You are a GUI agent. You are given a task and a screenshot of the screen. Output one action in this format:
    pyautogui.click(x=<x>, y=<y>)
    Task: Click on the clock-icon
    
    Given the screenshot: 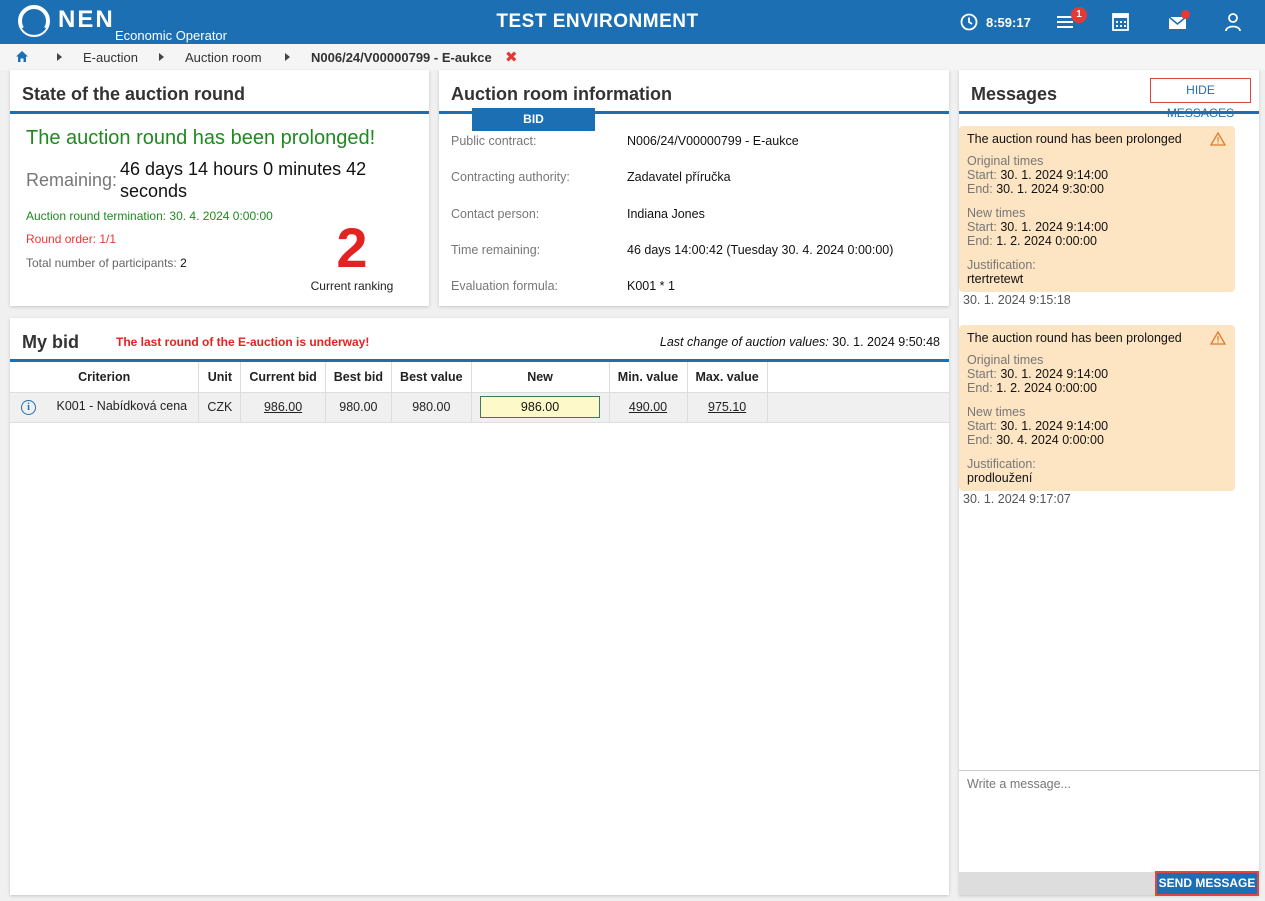 What is the action you would take?
    pyautogui.click(x=969, y=22)
    